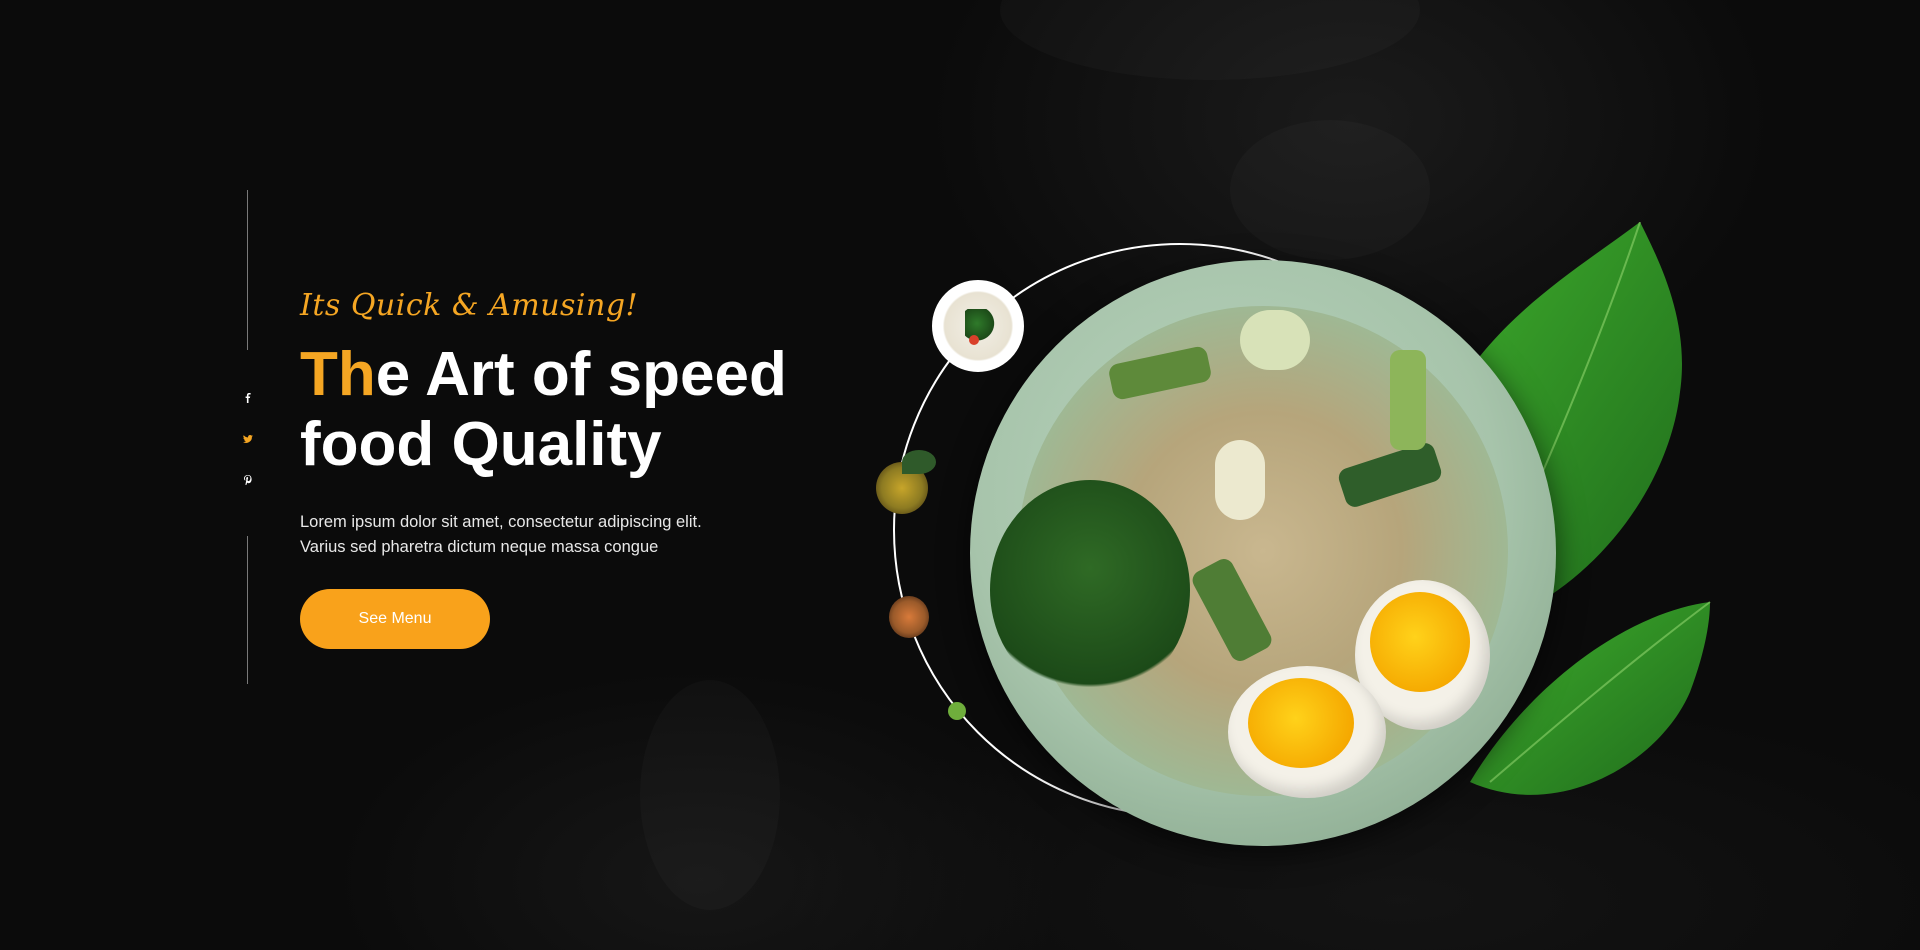 The width and height of the screenshot is (1920, 950). Describe the element at coordinates (469, 305) in the screenshot. I see `hero-tagline: Its Quick & Amusing!` at that location.